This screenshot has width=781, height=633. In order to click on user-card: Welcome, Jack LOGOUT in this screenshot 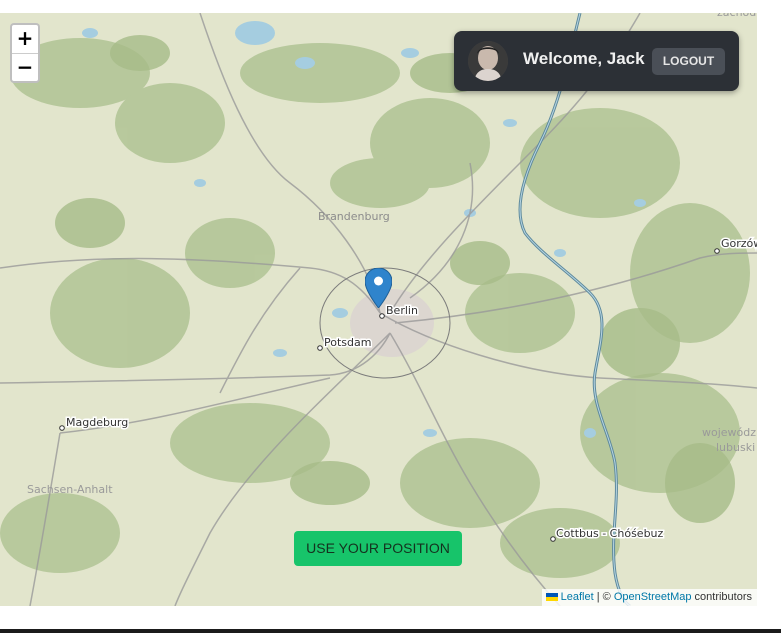, I will do `click(596, 61)`.